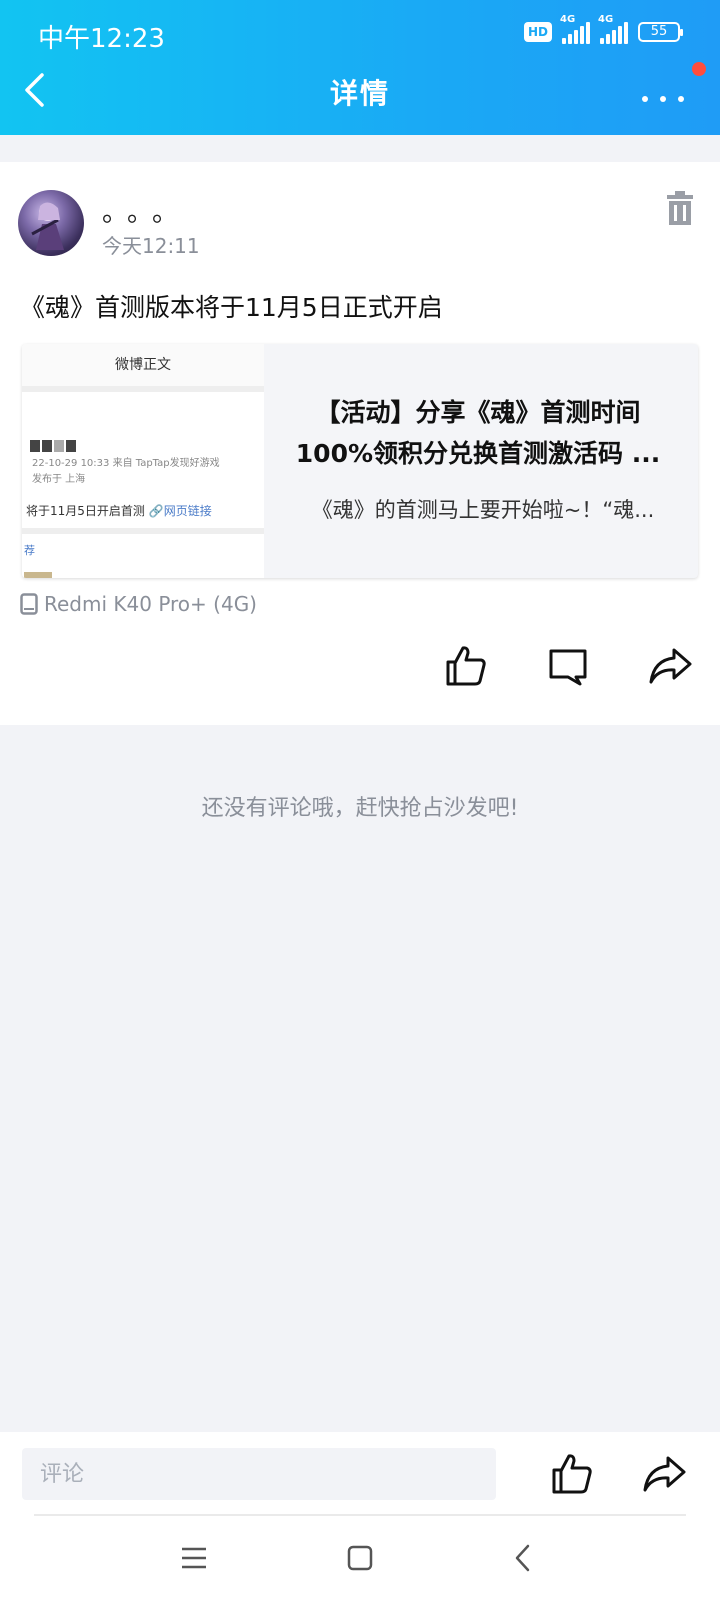 Image resolution: width=720 pixels, height=1600 pixels. I want to click on status-icons: HD 4G 4G 55, so click(603, 29).